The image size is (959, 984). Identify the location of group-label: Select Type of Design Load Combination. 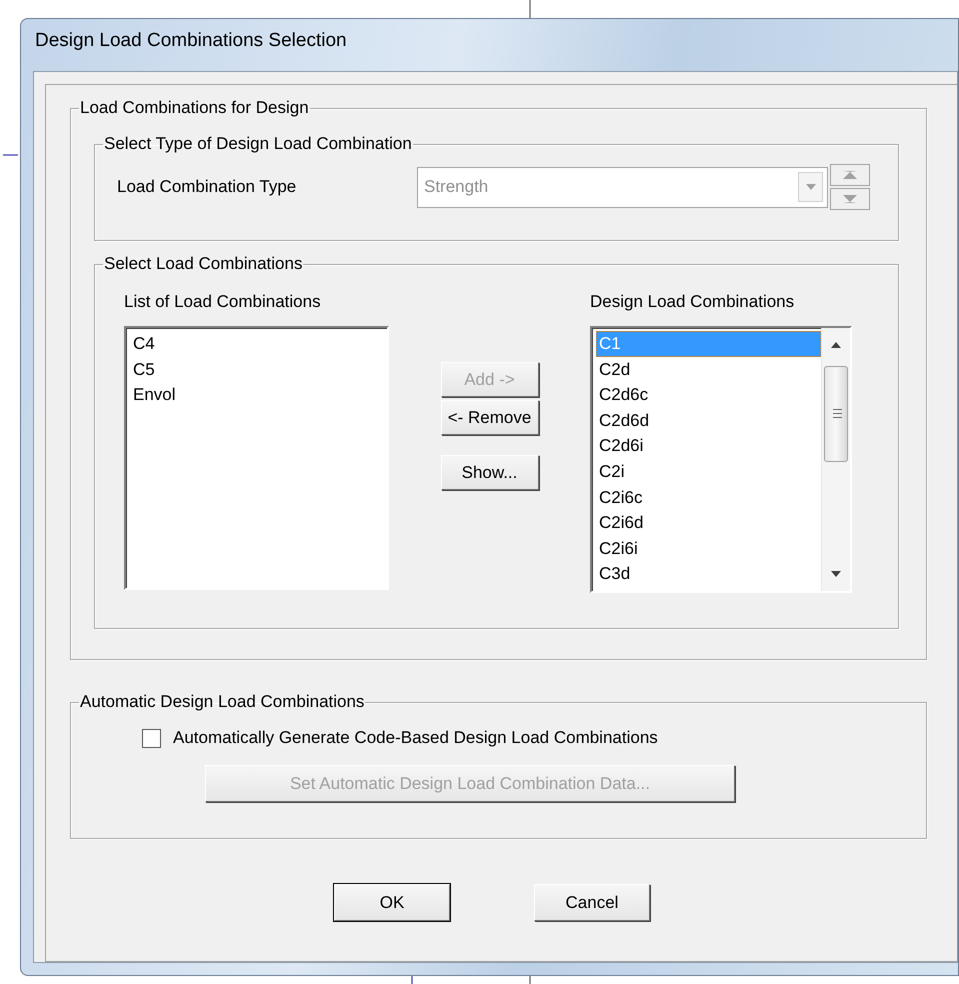
(258, 144).